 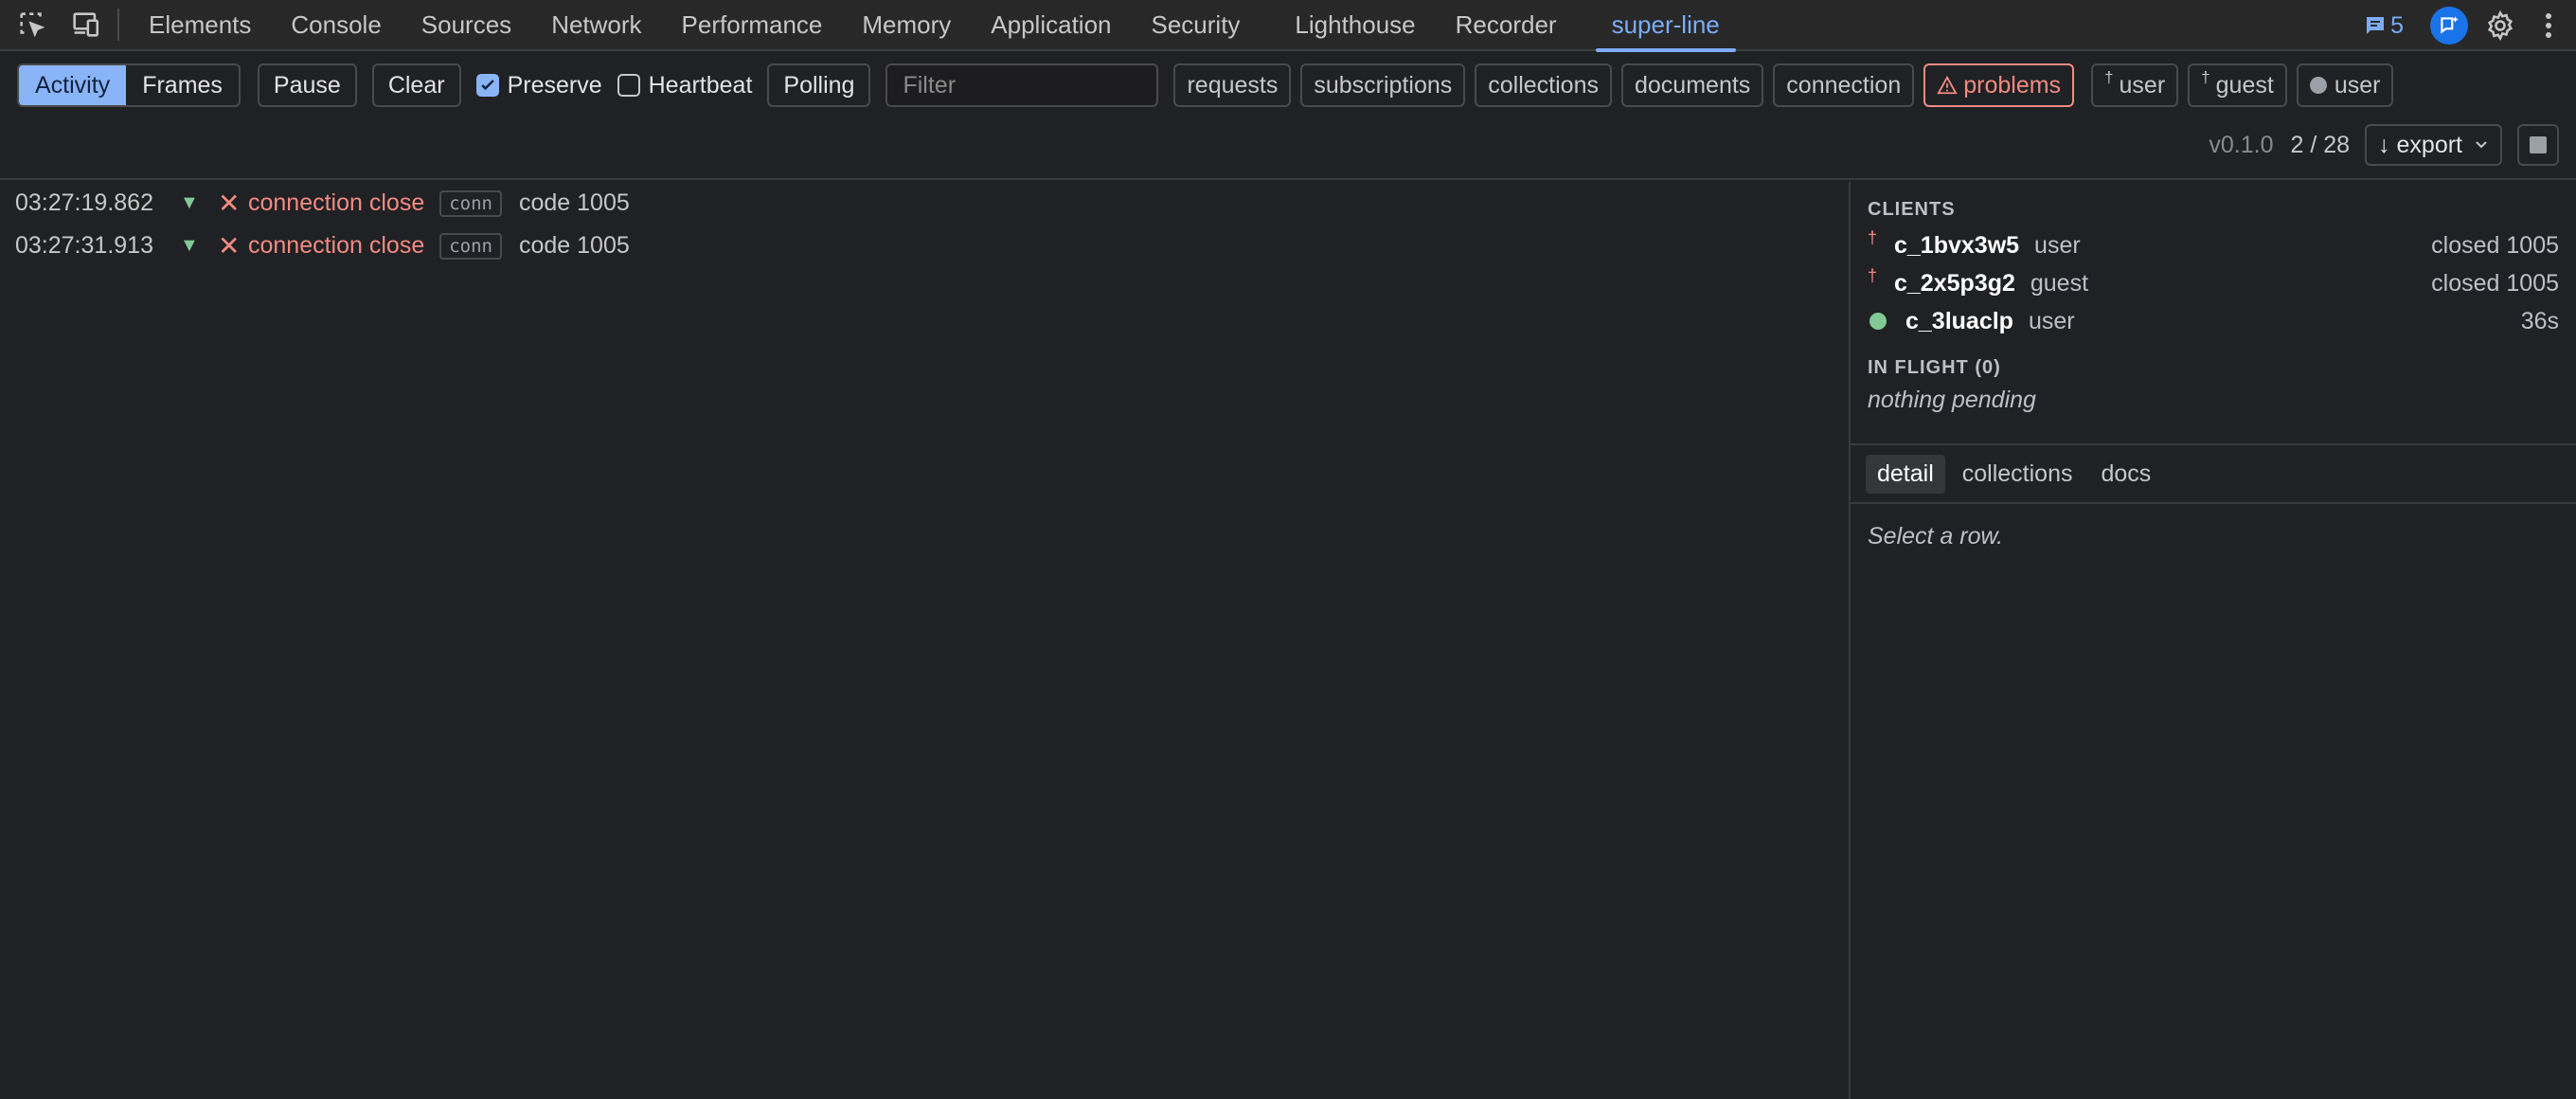 I want to click on inflight-empty-text: nothing pending, so click(x=1952, y=400).